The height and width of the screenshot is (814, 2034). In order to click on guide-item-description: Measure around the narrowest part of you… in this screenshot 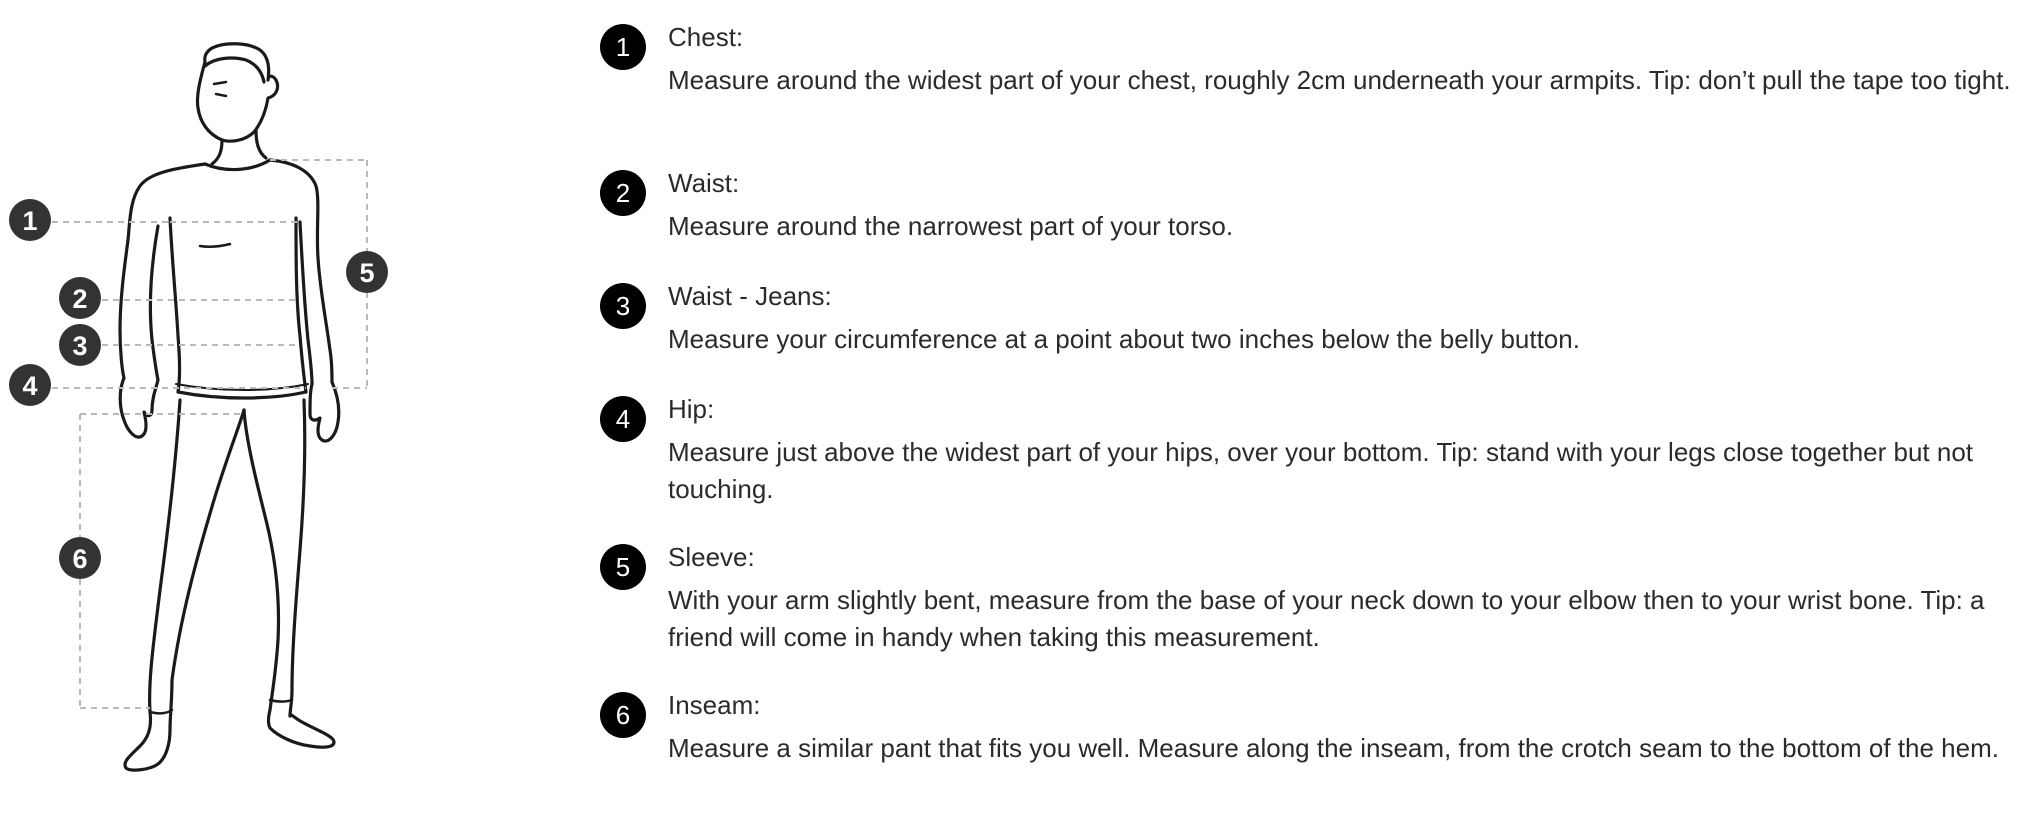, I will do `click(951, 226)`.